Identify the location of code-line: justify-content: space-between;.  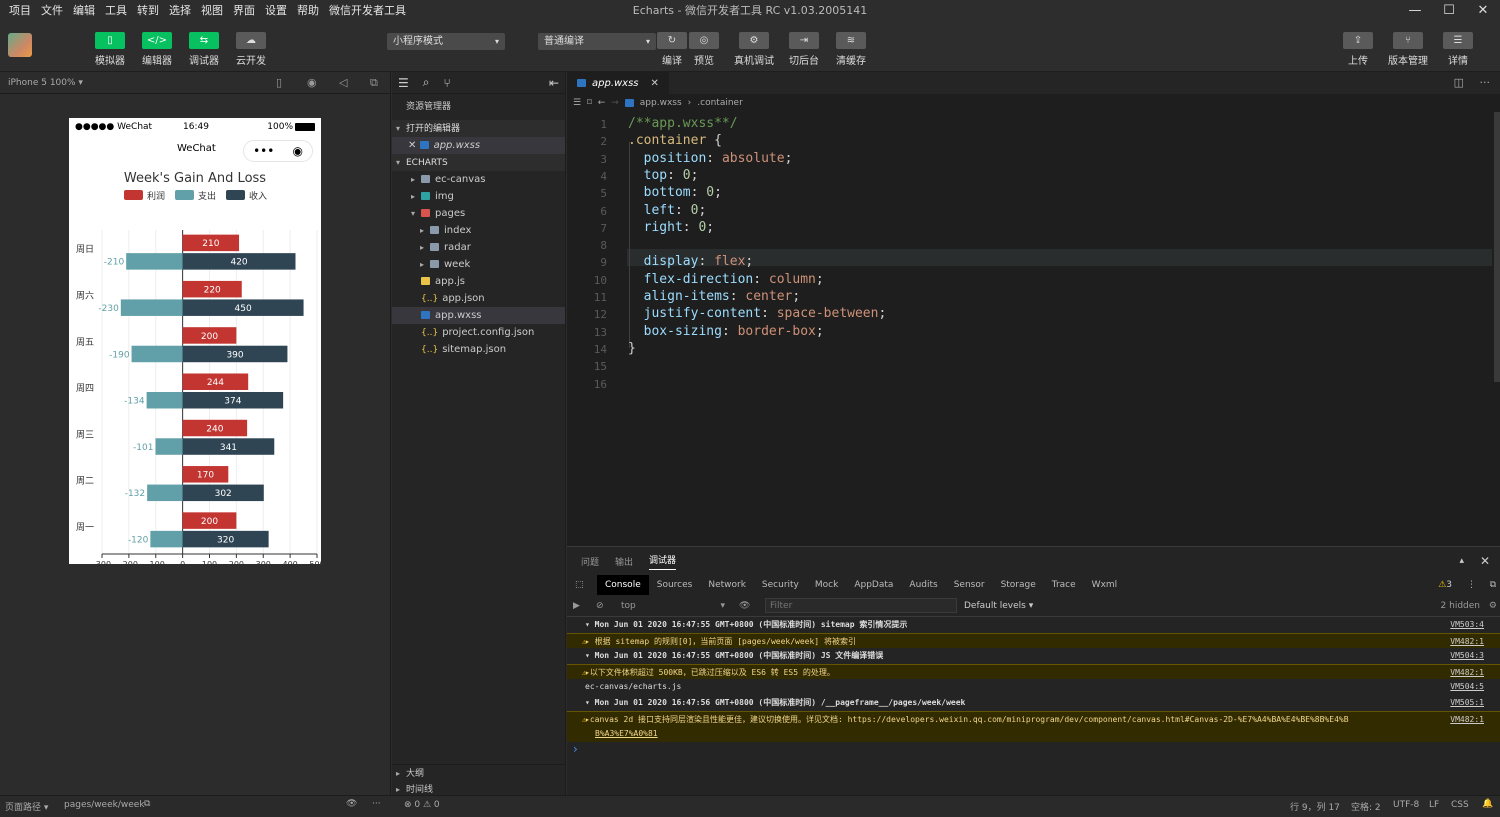
(757, 313).